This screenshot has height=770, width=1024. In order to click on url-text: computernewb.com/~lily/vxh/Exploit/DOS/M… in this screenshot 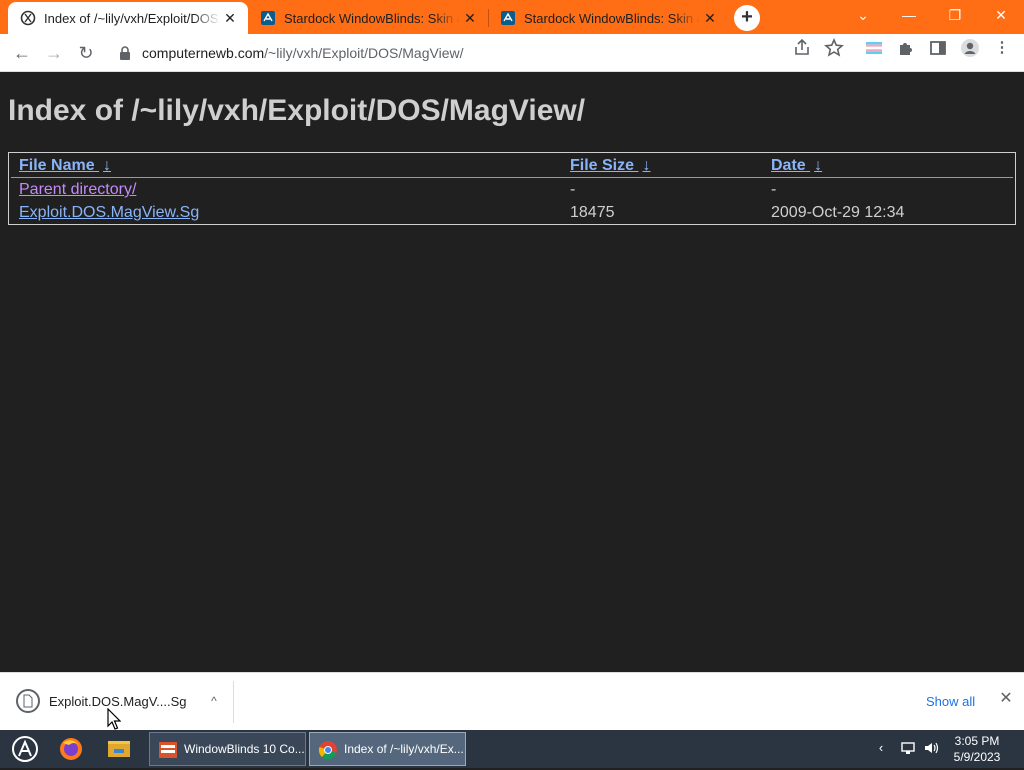, I will do `click(303, 53)`.